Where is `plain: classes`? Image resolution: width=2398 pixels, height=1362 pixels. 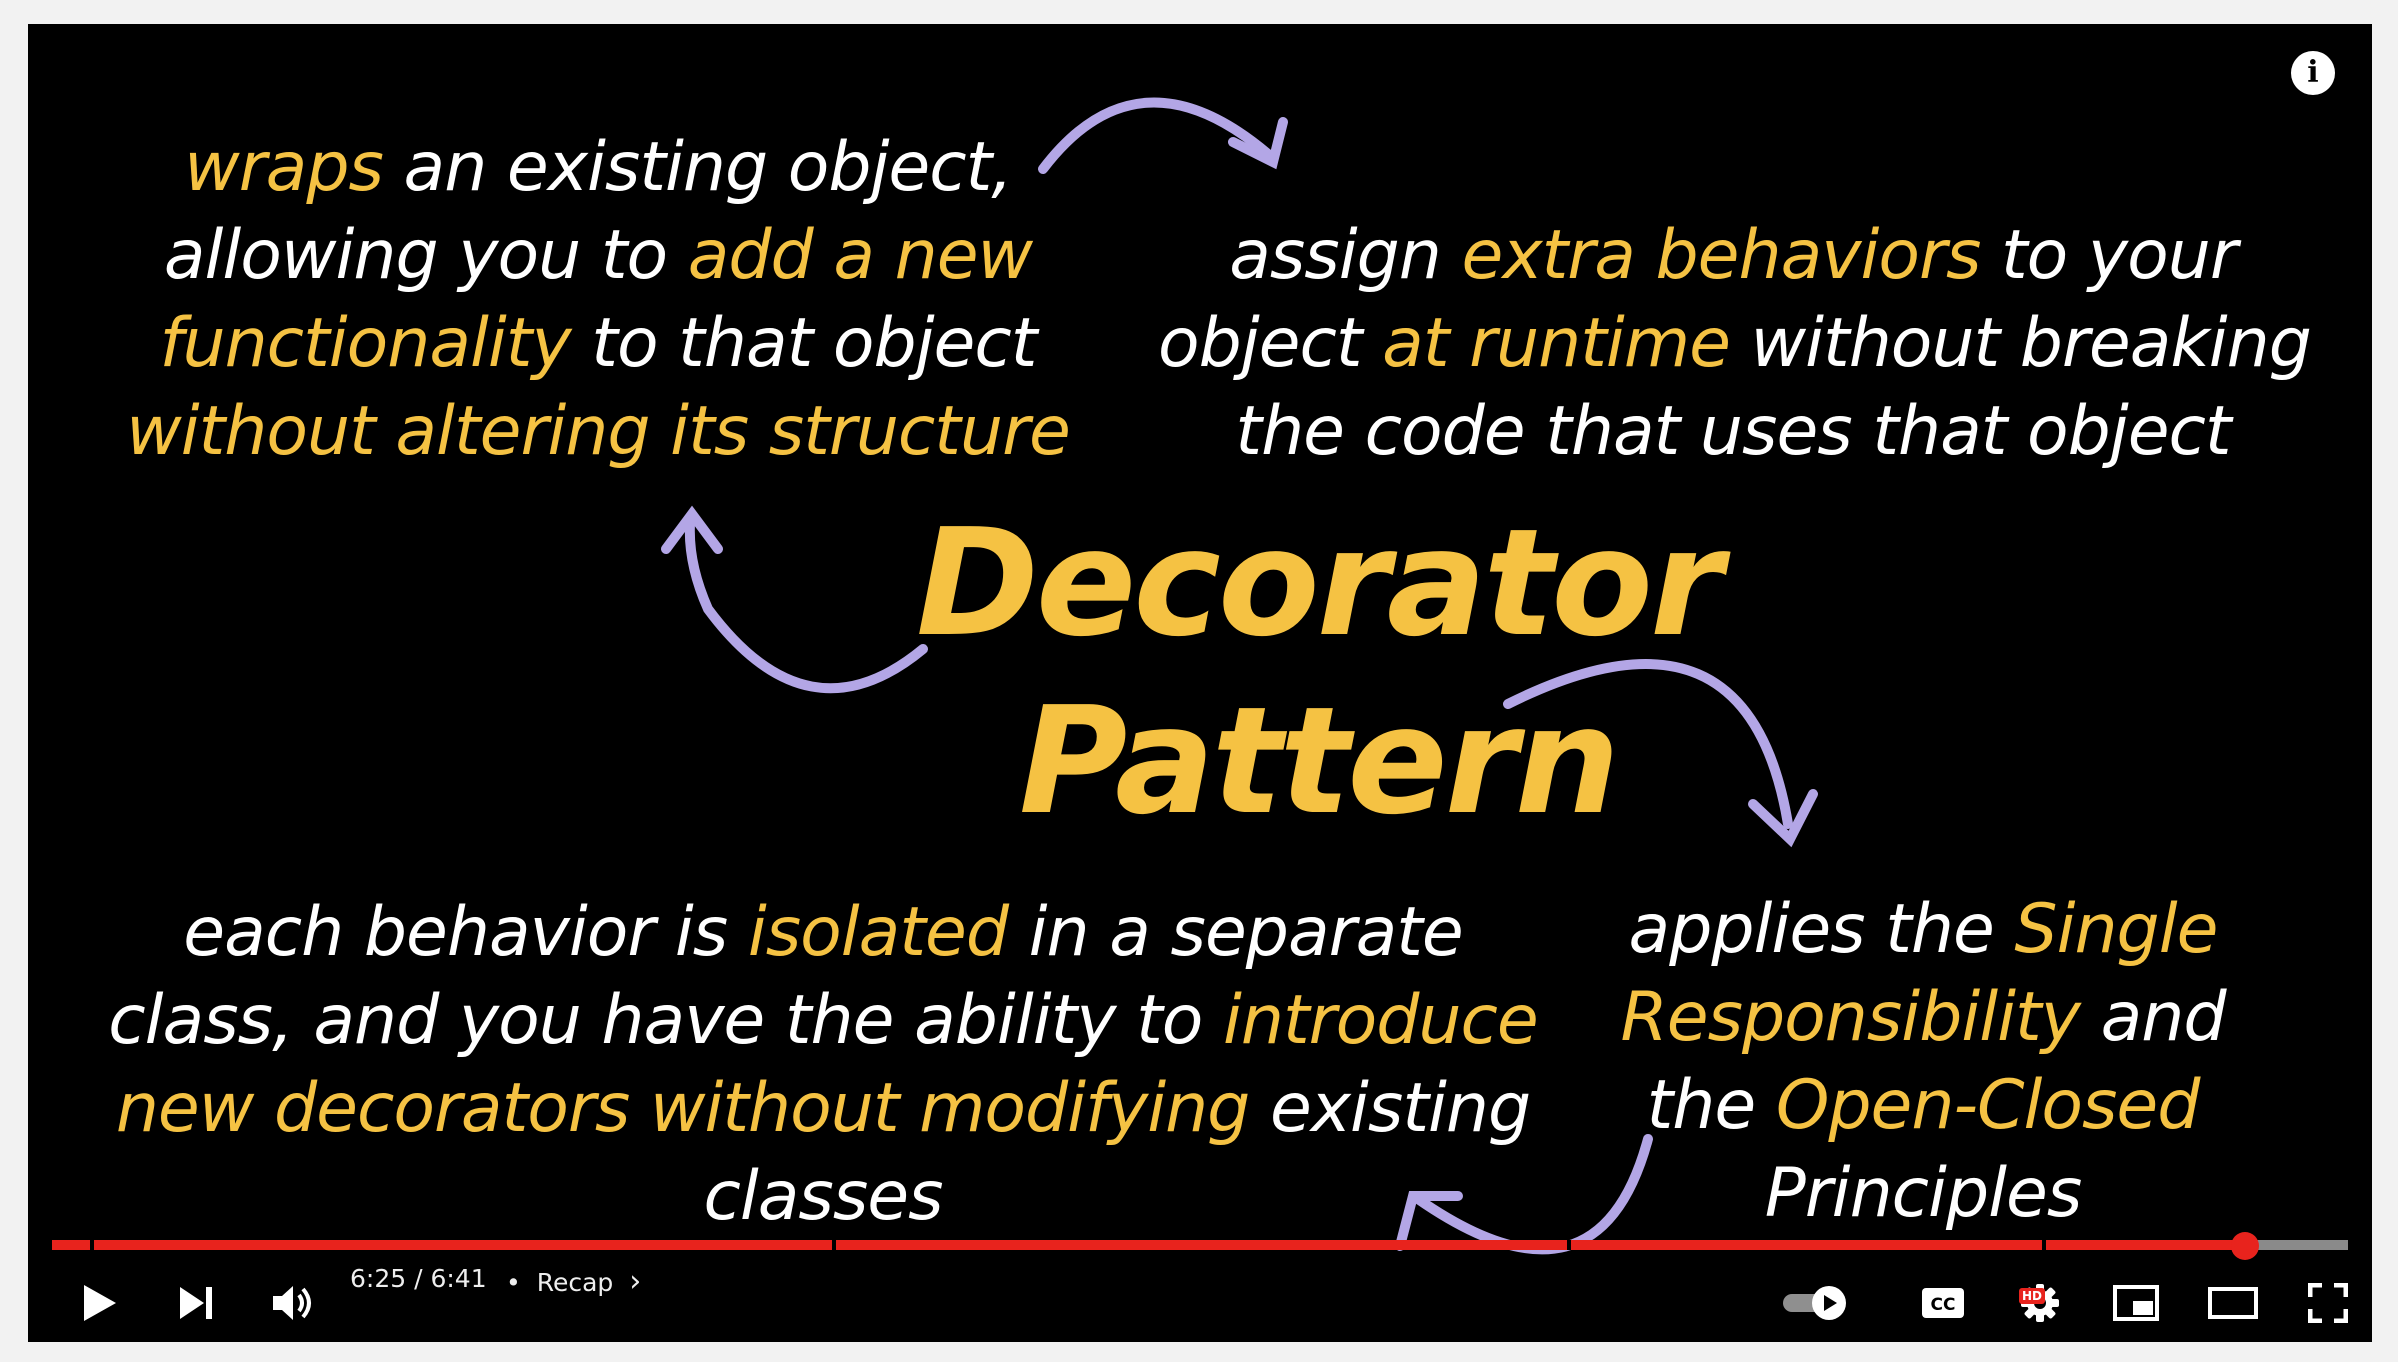 plain: classes is located at coordinates (823, 1196).